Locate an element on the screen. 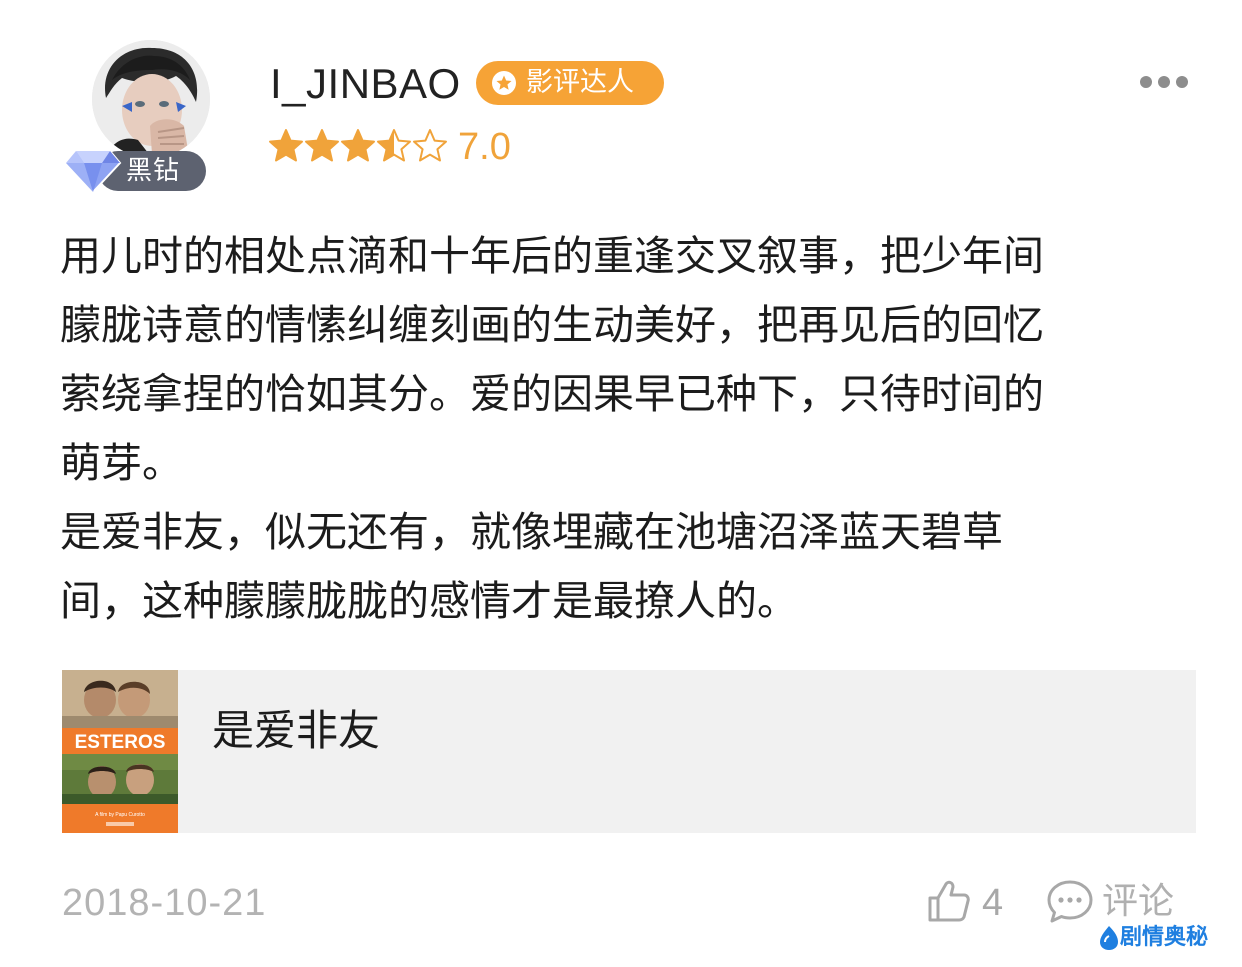  like-count: 4 is located at coordinates (993, 903).